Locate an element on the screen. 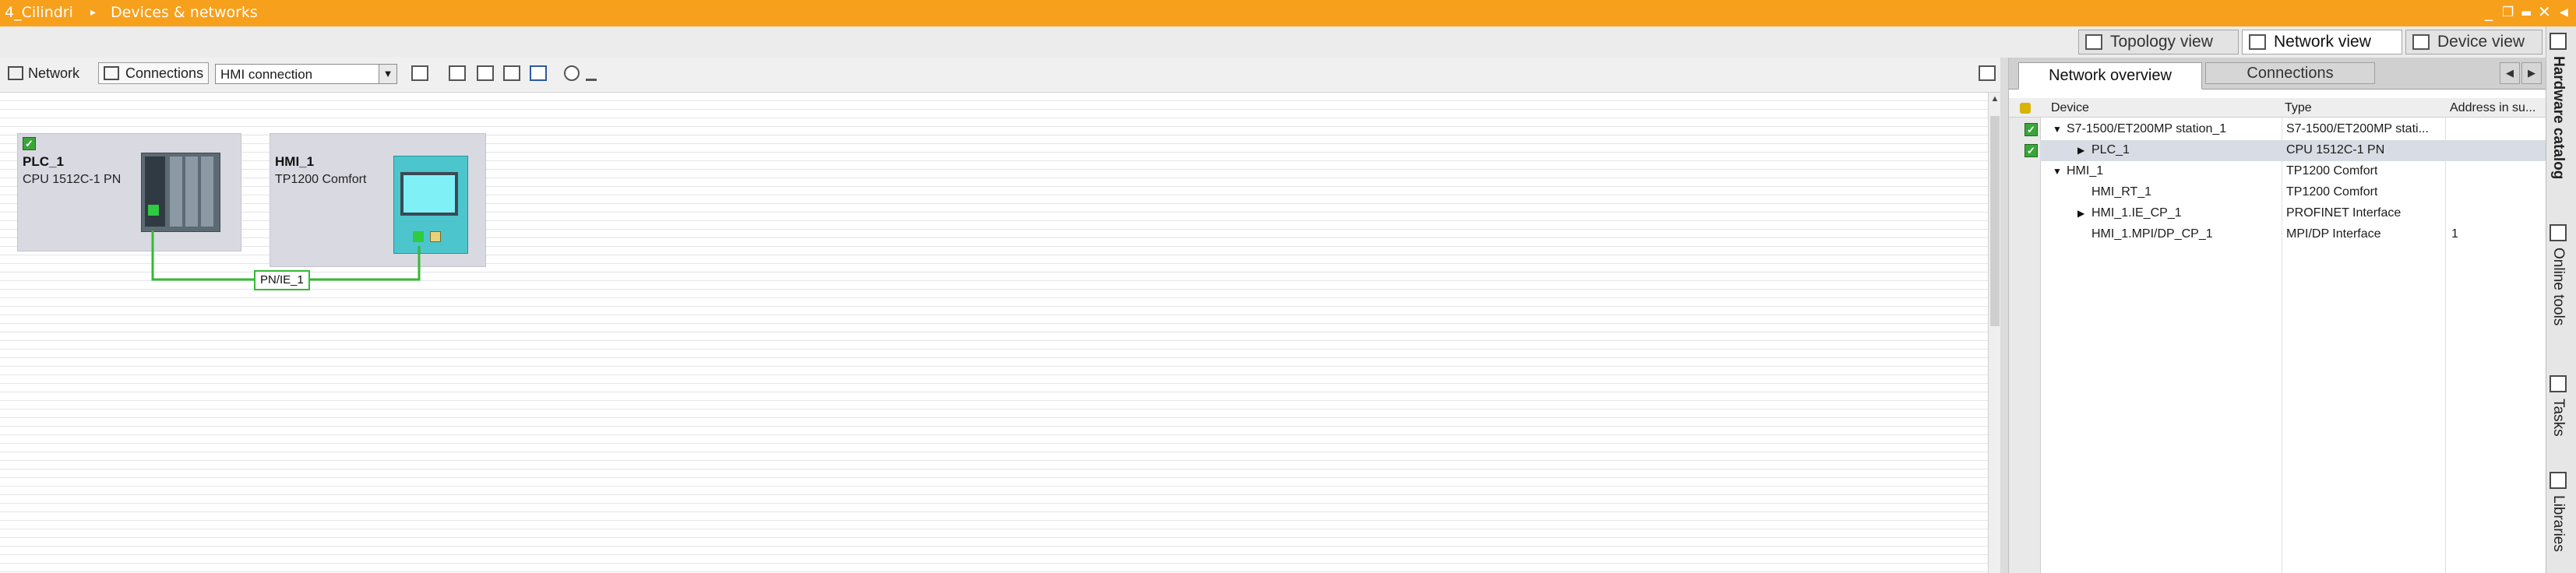 This screenshot has height=573, width=2576. tasks-icon is located at coordinates (2558, 383).